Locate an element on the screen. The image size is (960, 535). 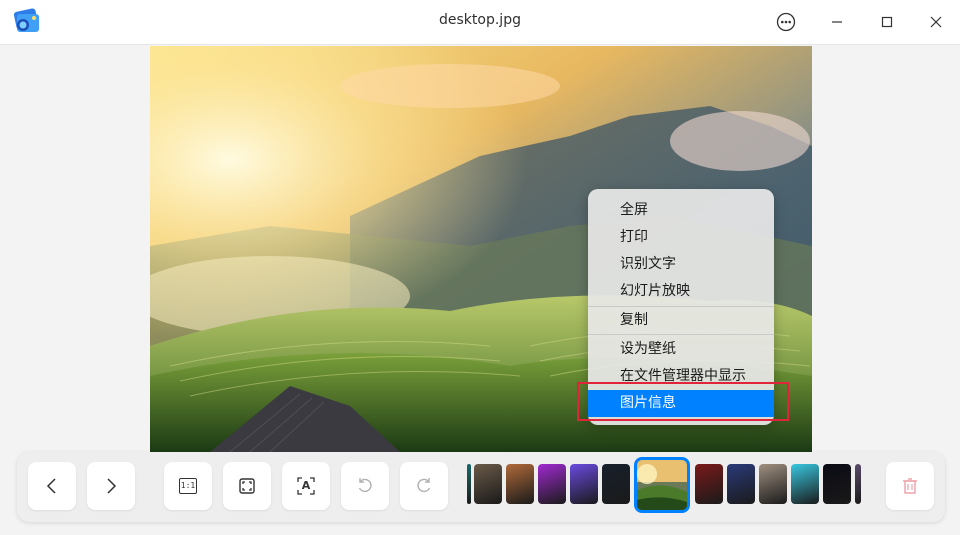
close-button is located at coordinates (936, 22).